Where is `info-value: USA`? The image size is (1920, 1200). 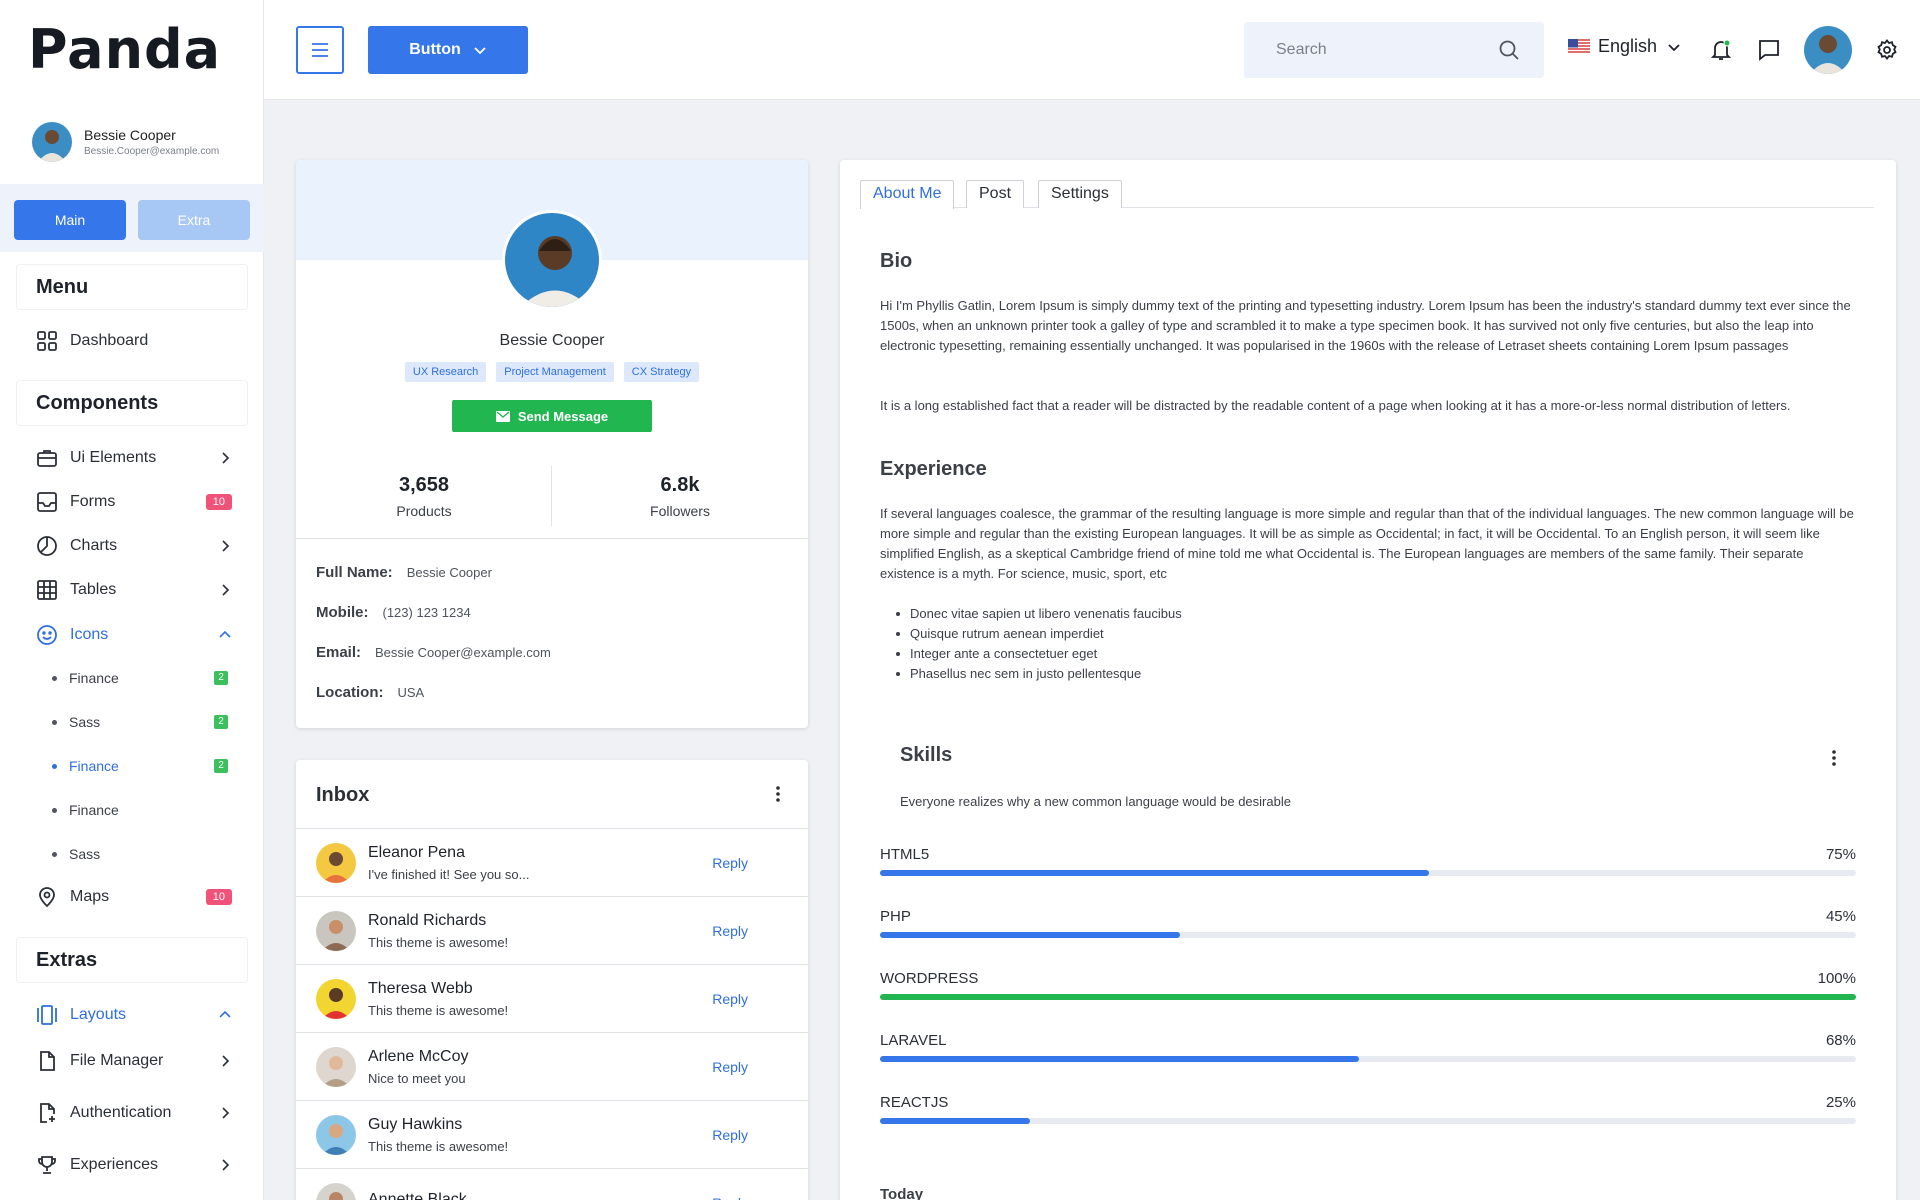 info-value: USA is located at coordinates (411, 692).